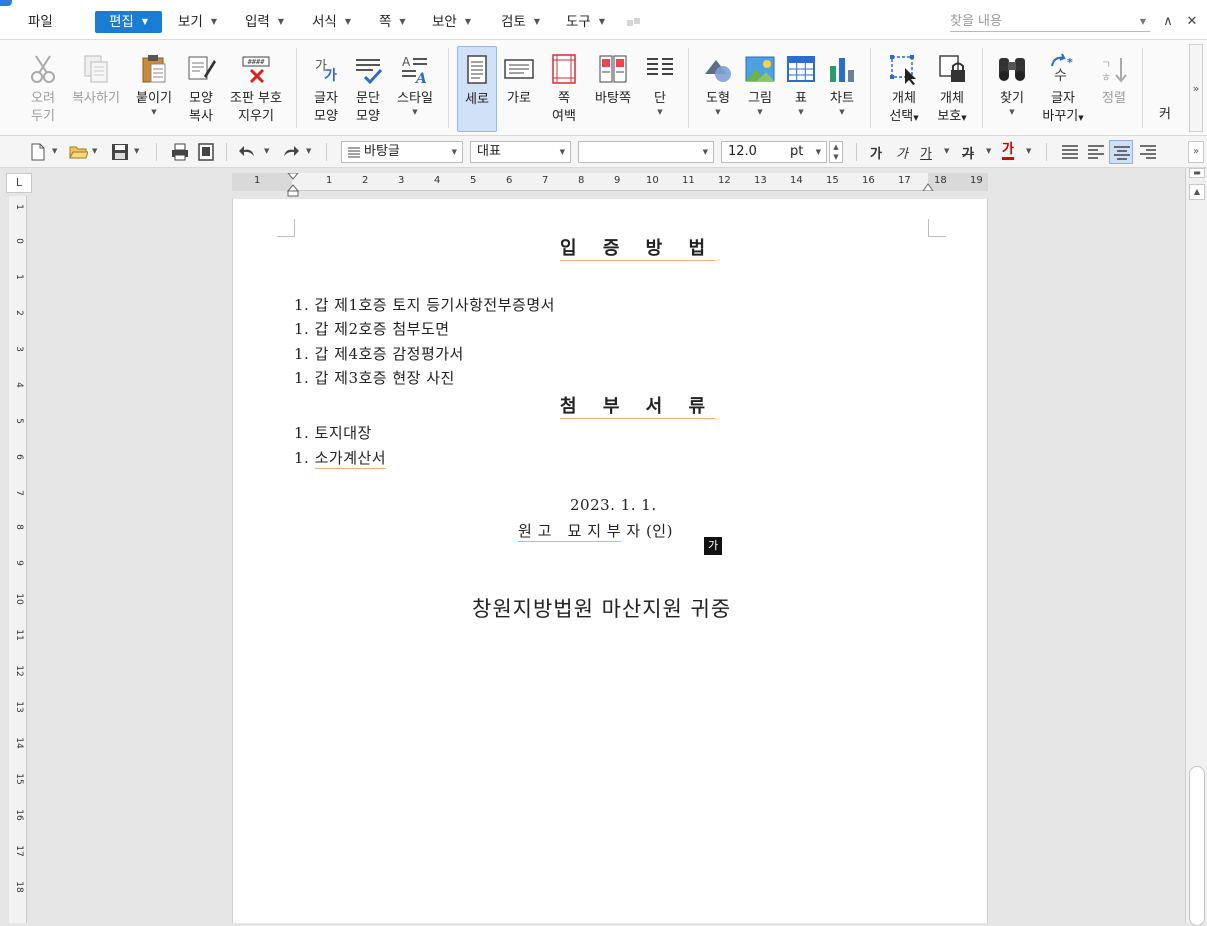 The height and width of the screenshot is (926, 1207). I want to click on open-folder-icon, so click(78, 152).